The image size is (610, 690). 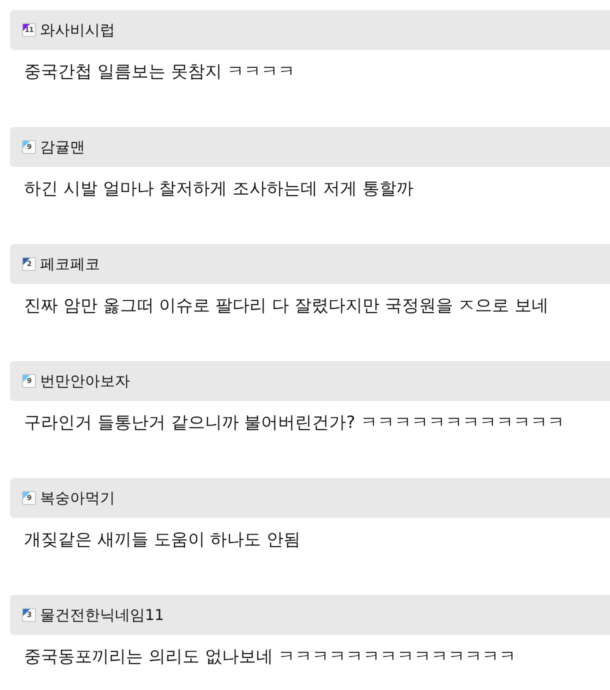 What do you see at coordinates (85, 381) in the screenshot?
I see `nickname: 번만안아보자` at bounding box center [85, 381].